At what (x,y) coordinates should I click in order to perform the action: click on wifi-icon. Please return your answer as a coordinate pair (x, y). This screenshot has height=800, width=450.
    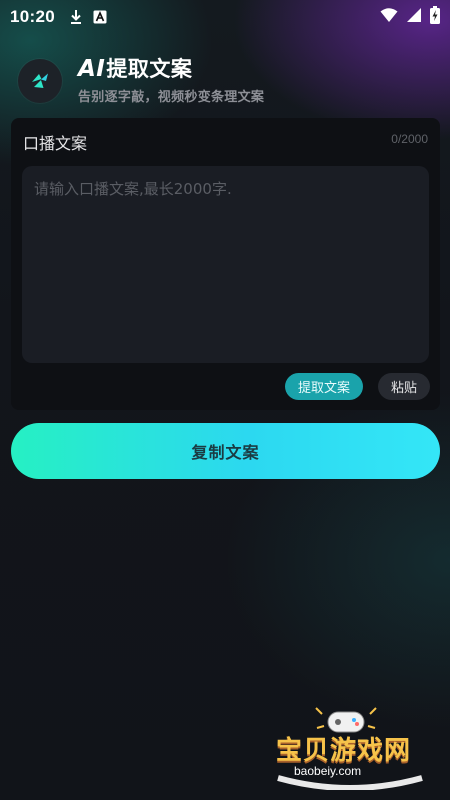
    Looking at the image, I should click on (389, 17).